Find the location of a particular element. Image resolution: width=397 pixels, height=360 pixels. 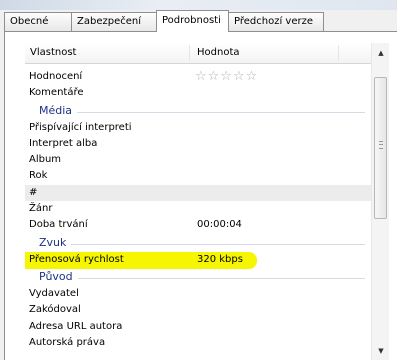

list-item: Autorská práva is located at coordinates (198, 343).